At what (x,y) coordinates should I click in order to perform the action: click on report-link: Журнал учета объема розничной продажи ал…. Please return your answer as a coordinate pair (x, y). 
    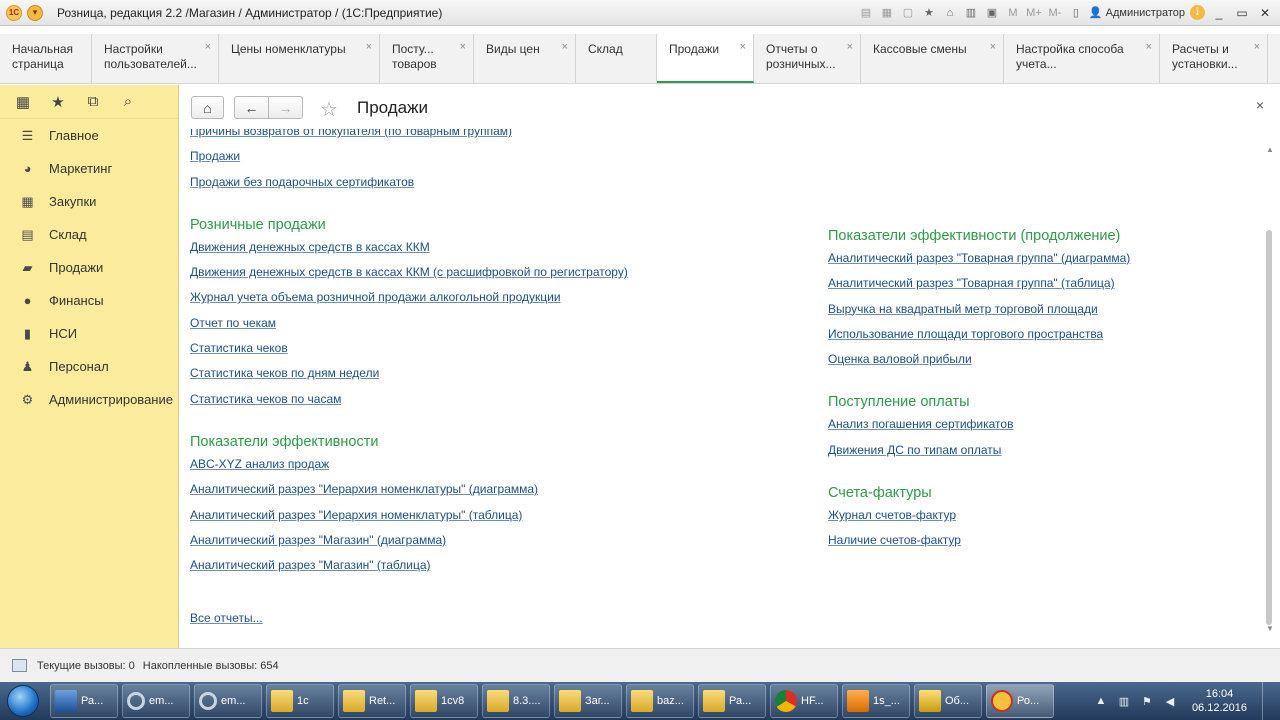
    Looking at the image, I should click on (409, 297).